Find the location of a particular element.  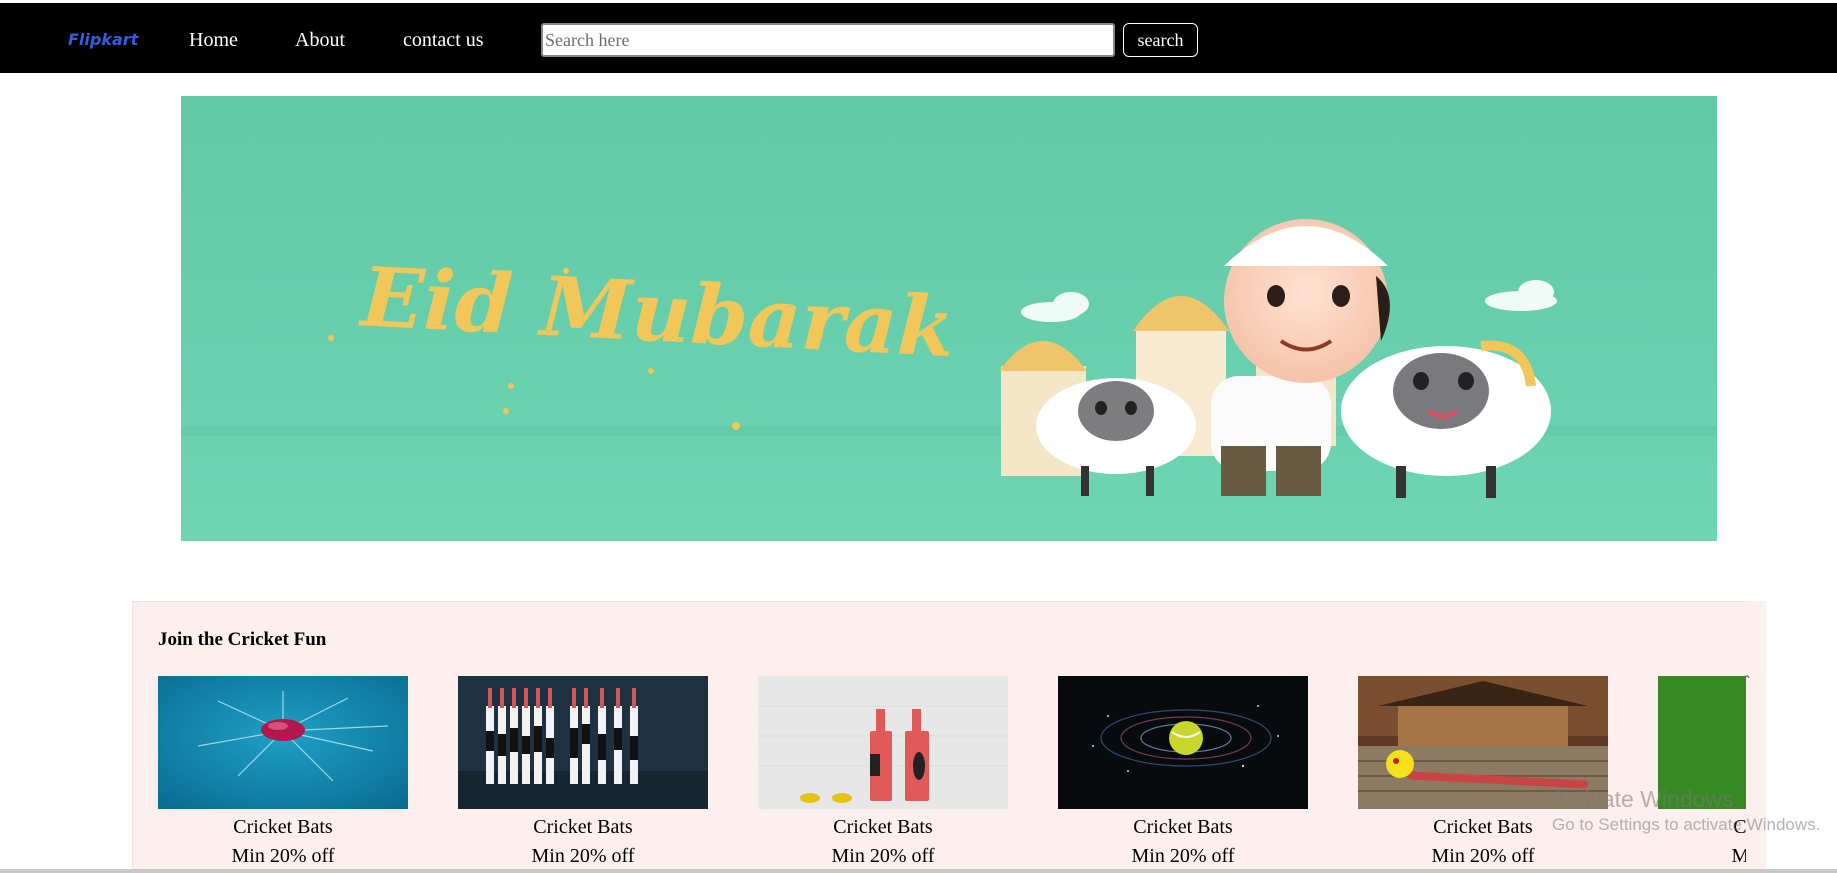

section-scroll-track is located at coordinates (1756, 737).